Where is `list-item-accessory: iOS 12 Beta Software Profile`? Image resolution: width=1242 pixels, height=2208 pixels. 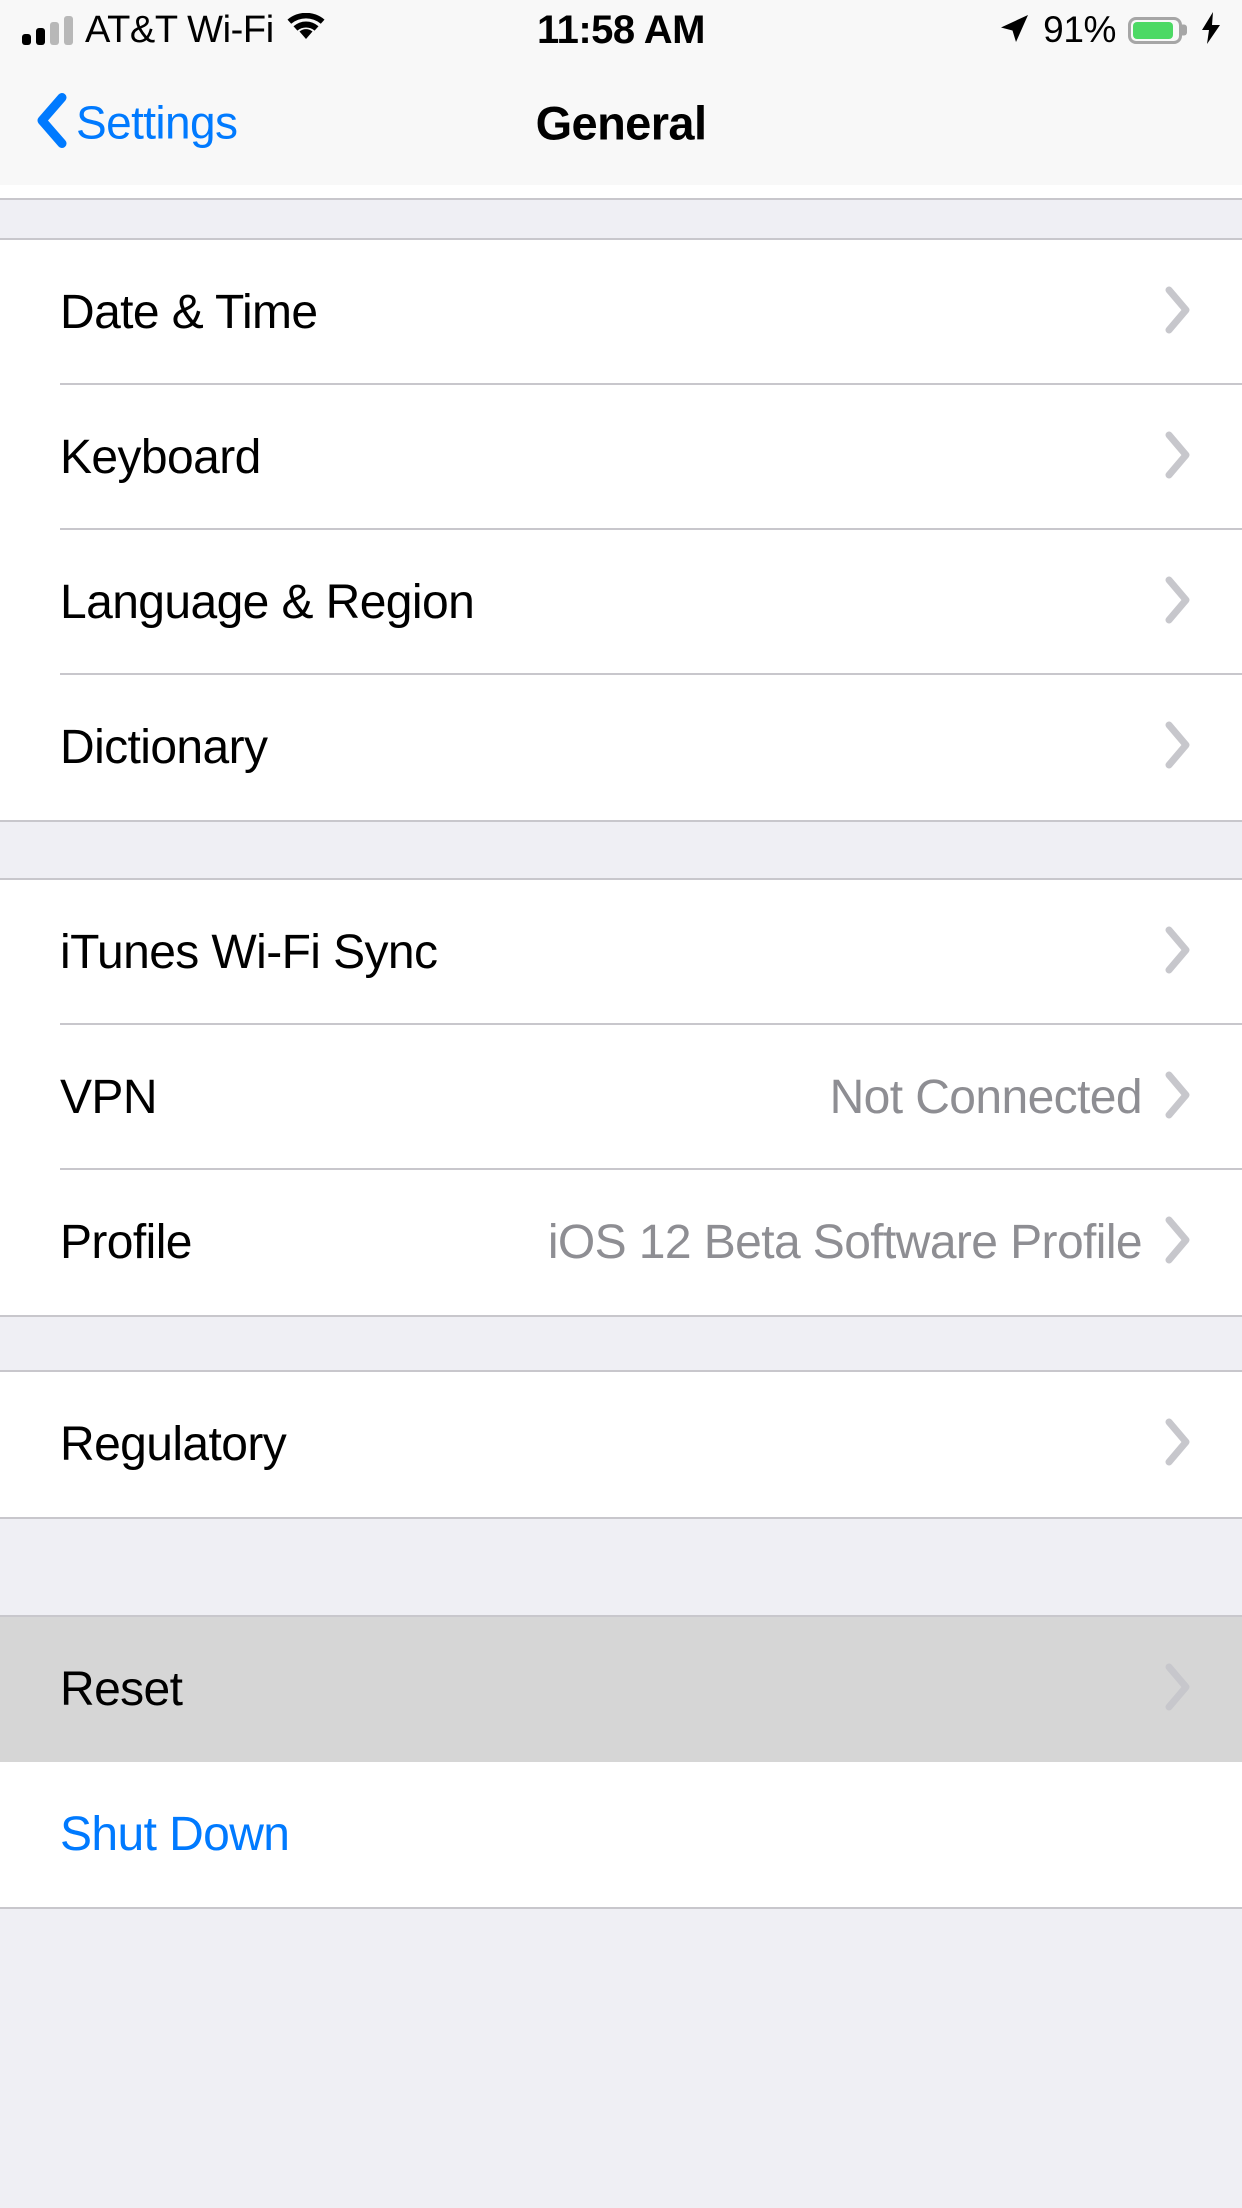 list-item-accessory: iOS 12 Beta Software Profile is located at coordinates (870, 1242).